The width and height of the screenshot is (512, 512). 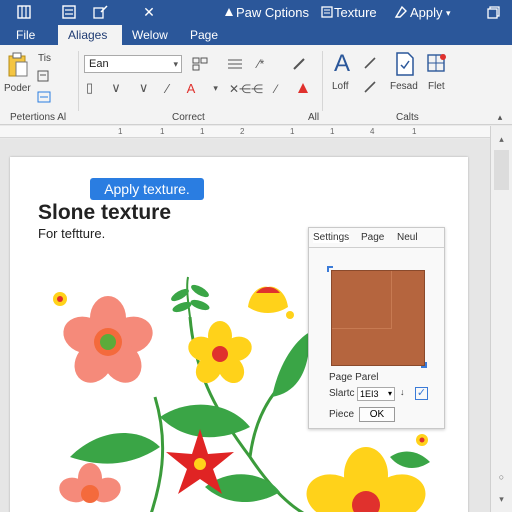 I want to click on document-icon, so click(x=405, y=64).